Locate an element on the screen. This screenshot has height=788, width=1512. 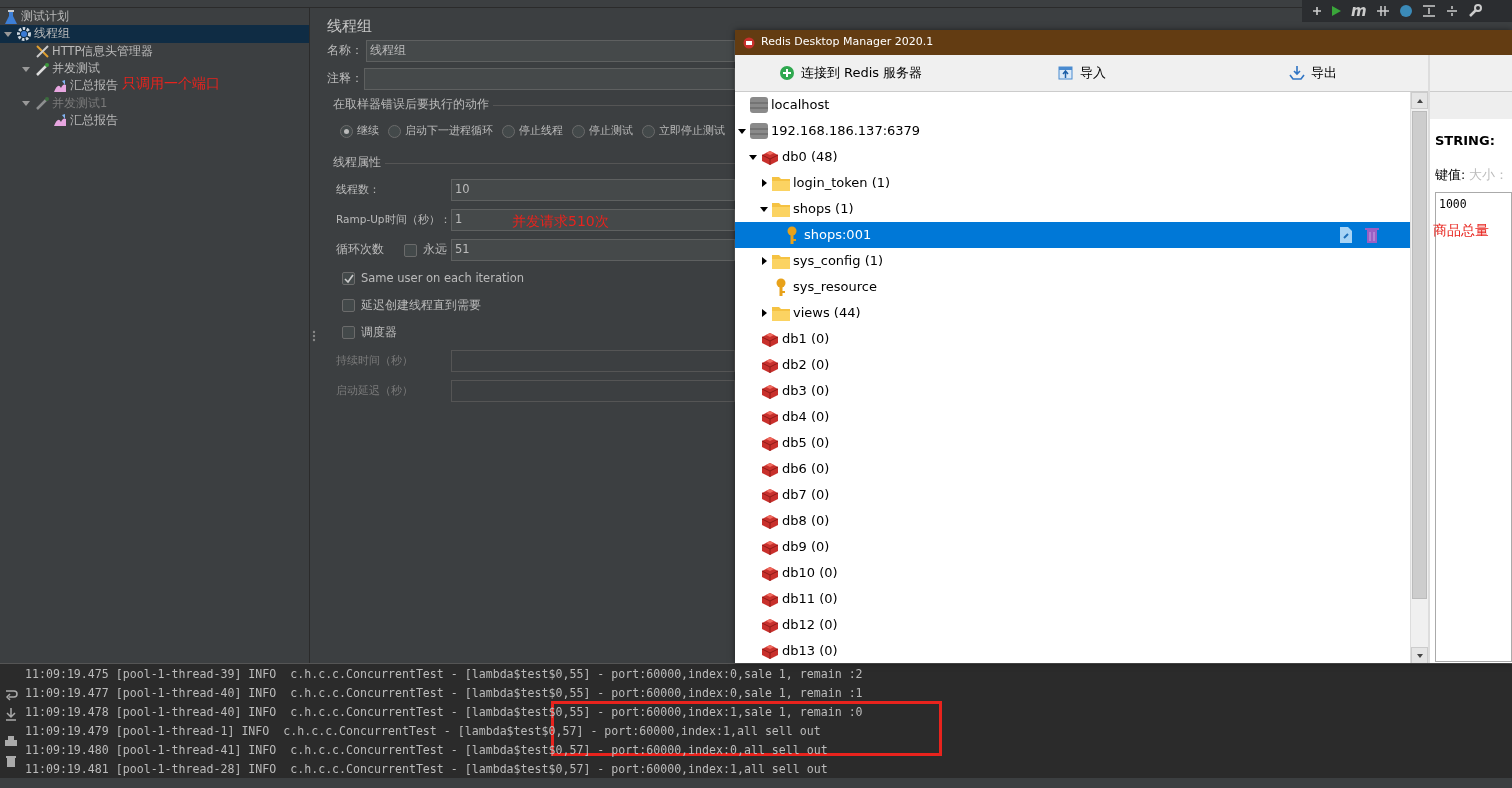
tree-item: login_token (1) is located at coordinates (1072, 183).